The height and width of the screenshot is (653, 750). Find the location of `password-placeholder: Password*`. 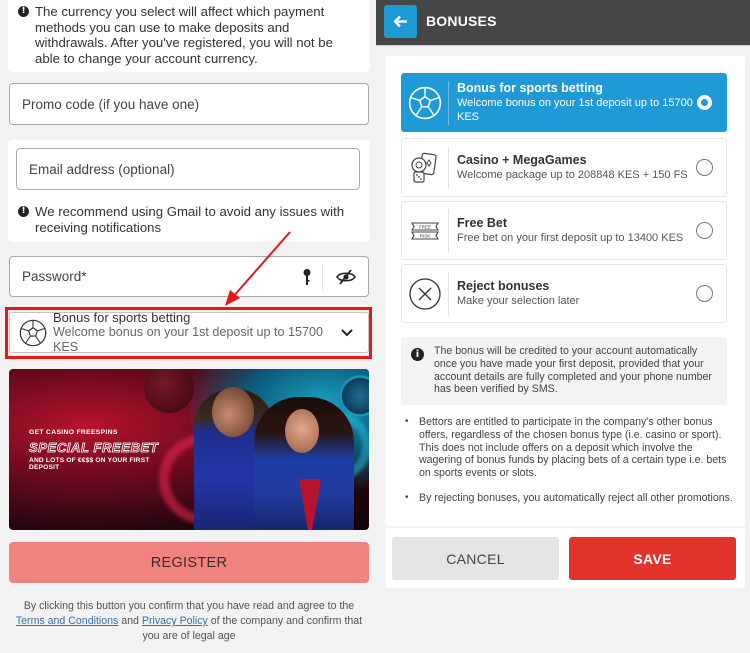

password-placeholder: Password* is located at coordinates (54, 276).